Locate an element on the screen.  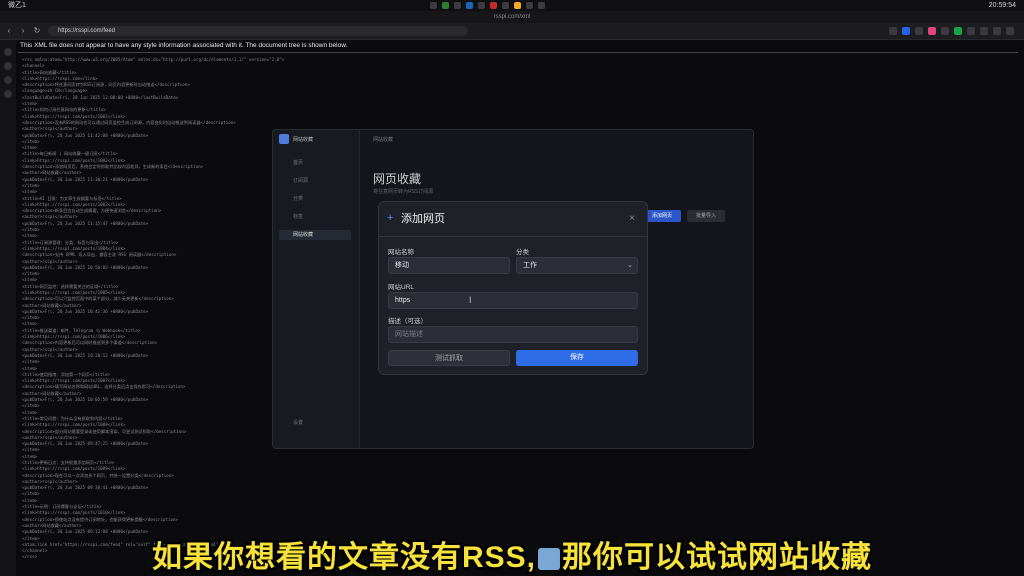
extensions-bar is located at coordinates (951, 31).